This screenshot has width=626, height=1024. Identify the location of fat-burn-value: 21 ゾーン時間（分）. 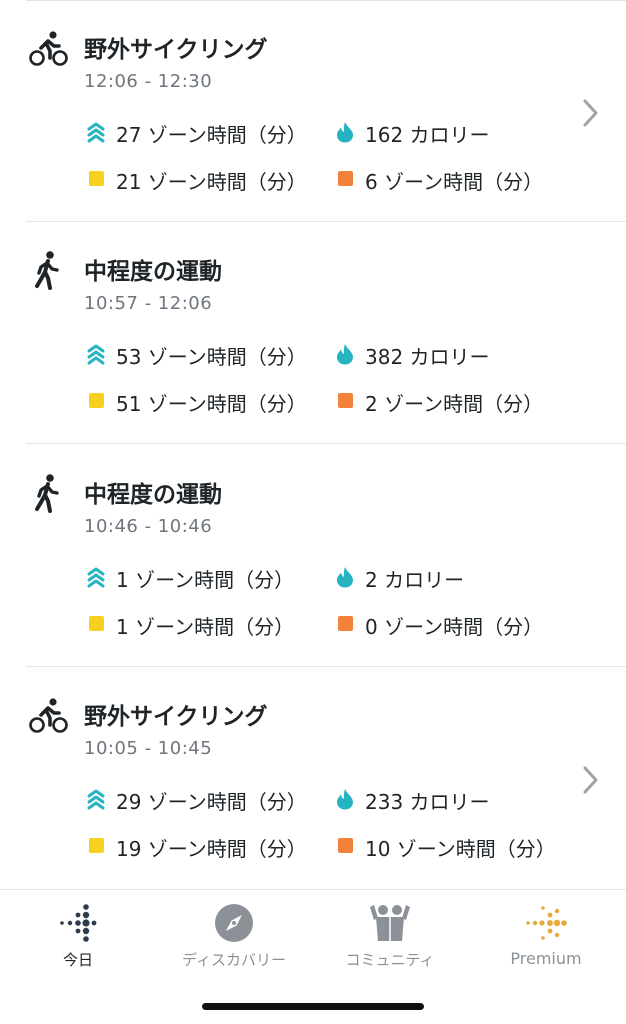
(211, 182).